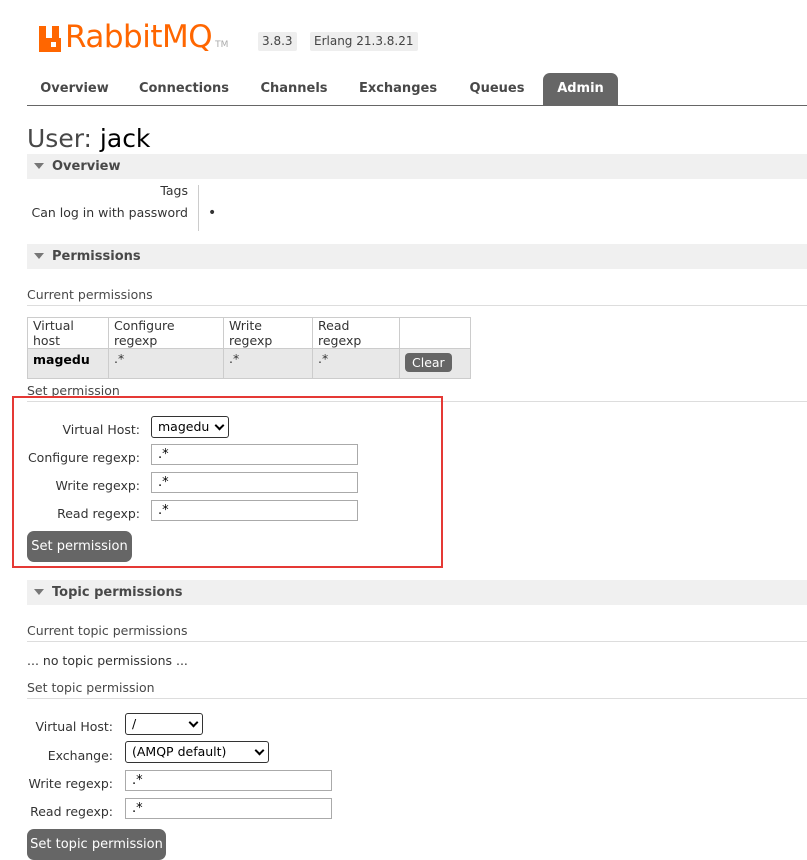  What do you see at coordinates (74, 726) in the screenshot?
I see `topic-vhost-label: Virtual Host:` at bounding box center [74, 726].